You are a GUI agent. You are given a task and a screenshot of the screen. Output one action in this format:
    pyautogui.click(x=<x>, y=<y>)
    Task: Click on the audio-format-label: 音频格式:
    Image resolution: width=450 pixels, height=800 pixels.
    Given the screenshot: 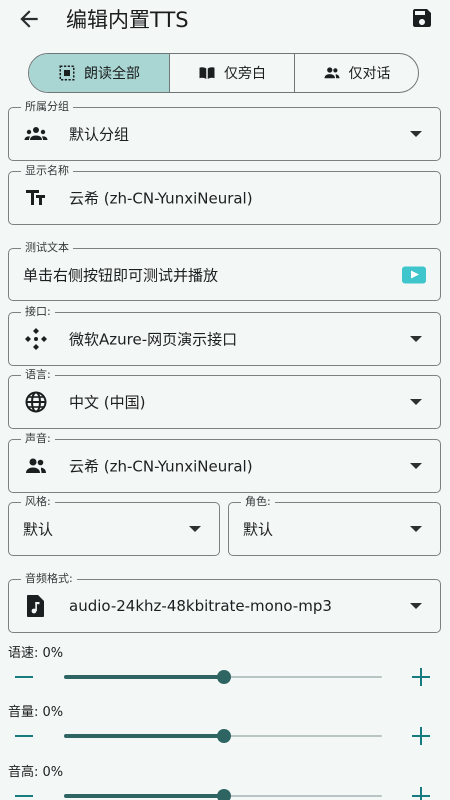 What is the action you would take?
    pyautogui.click(x=49, y=579)
    